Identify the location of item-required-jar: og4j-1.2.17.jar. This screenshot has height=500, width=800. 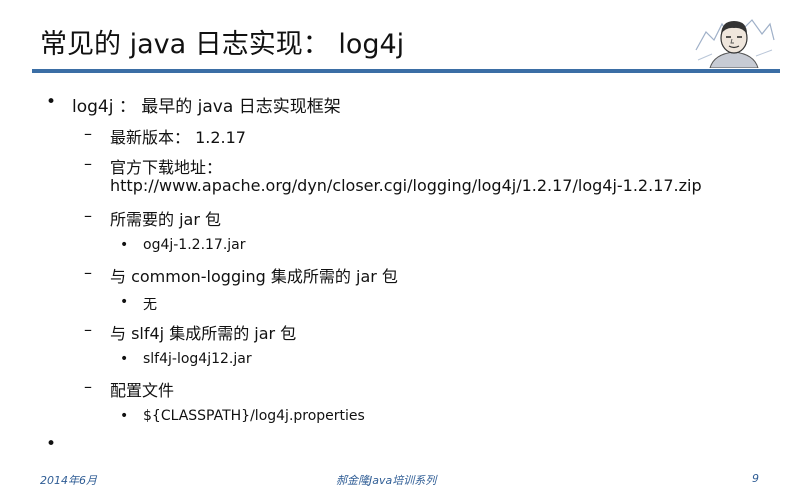
(194, 245).